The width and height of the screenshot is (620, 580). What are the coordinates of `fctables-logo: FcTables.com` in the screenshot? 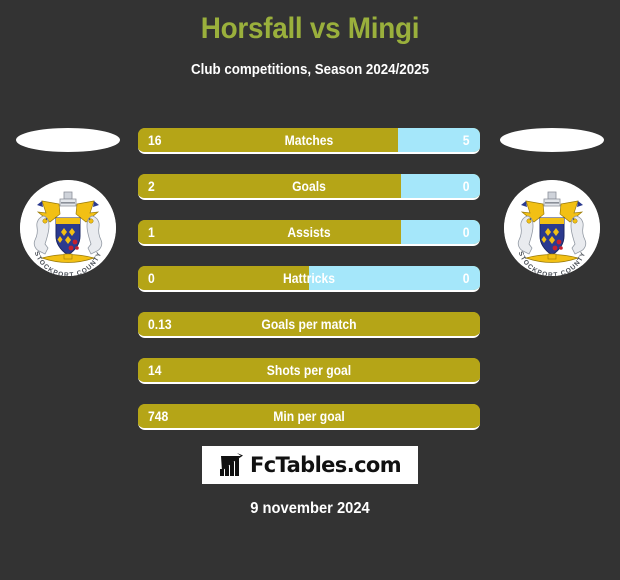 It's located at (310, 465).